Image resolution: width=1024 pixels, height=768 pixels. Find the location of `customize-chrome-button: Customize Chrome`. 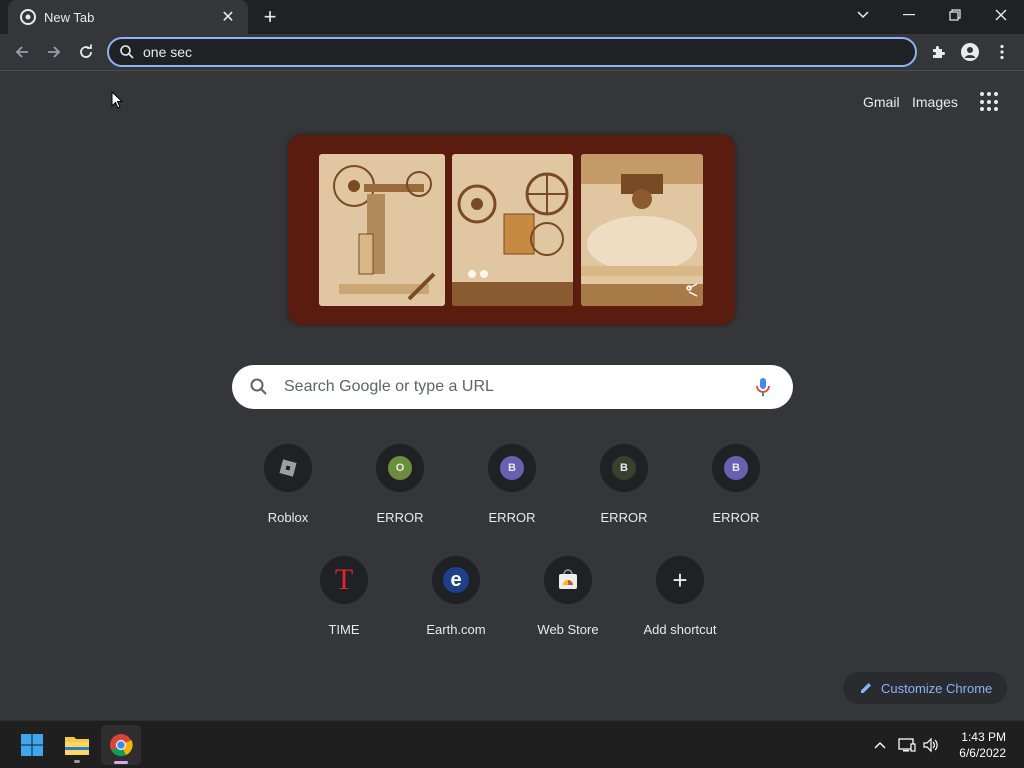

customize-chrome-button: Customize Chrome is located at coordinates (925, 688).